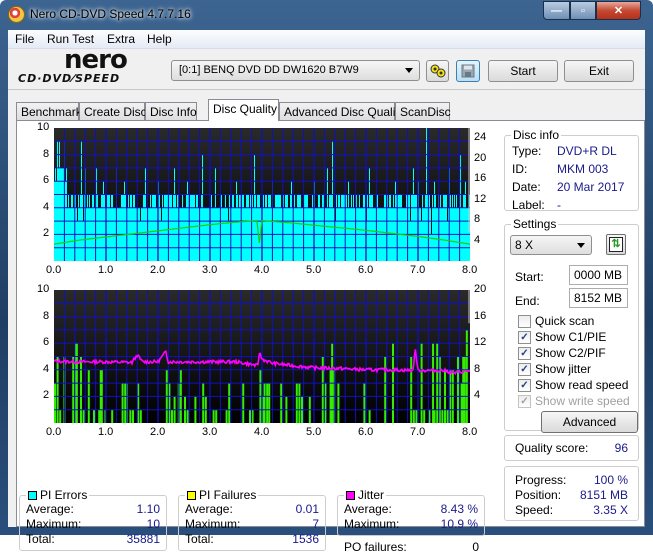 The height and width of the screenshot is (554, 653). What do you see at coordinates (314, 432) in the screenshot?
I see `x-tick-label: 5.0` at bounding box center [314, 432].